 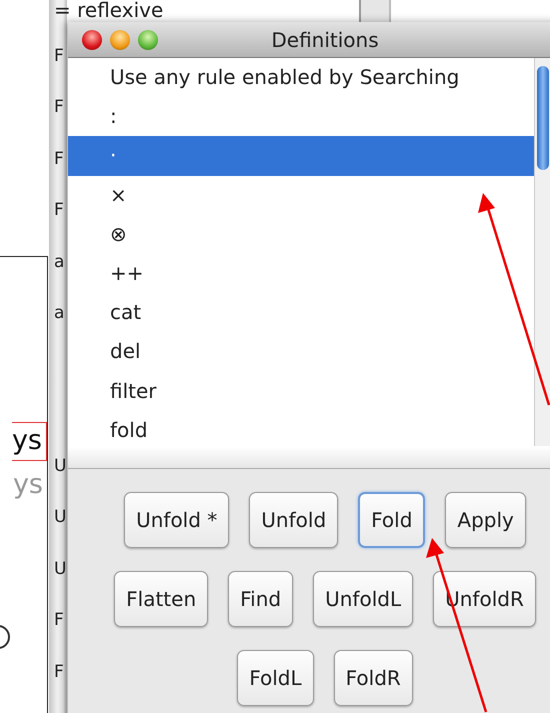 I want to click on list-item: :, so click(x=301, y=116).